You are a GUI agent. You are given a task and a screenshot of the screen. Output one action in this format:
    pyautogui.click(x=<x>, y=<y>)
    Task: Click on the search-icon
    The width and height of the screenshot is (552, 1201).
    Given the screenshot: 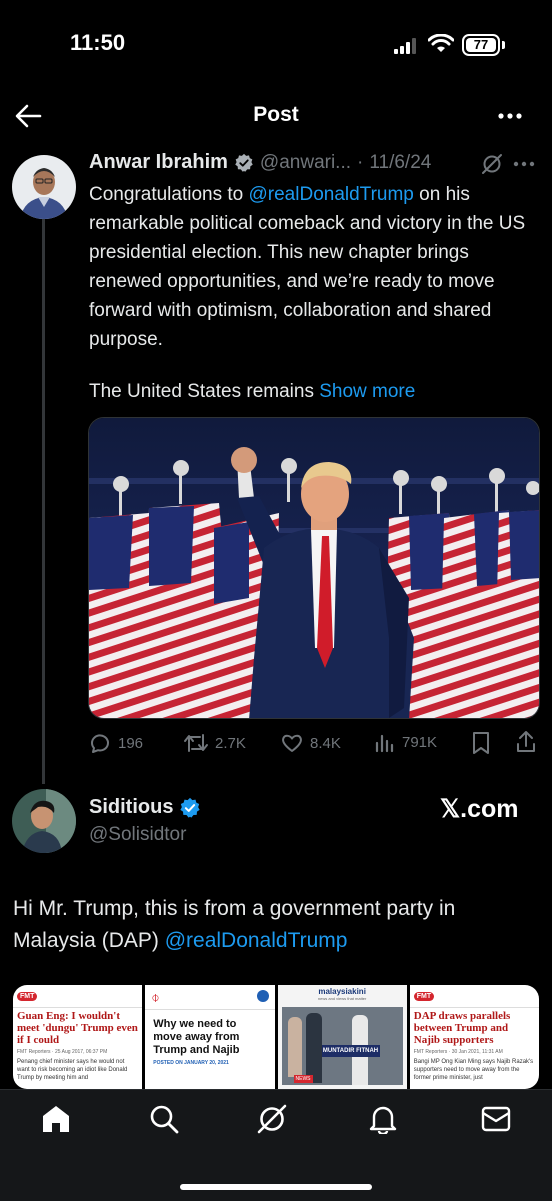 What is the action you would take?
    pyautogui.click(x=164, y=1119)
    